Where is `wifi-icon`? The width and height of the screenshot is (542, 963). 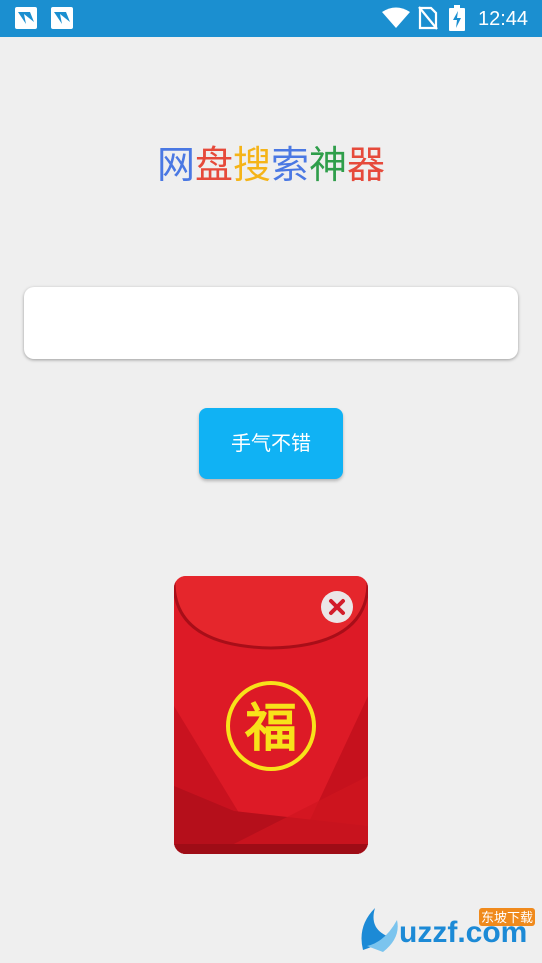
wifi-icon is located at coordinates (396, 17).